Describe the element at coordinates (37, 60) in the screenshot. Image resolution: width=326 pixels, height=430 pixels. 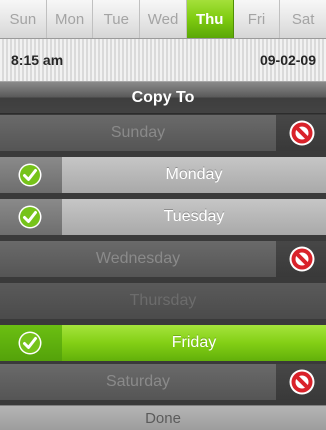
I see `time-text: 8:15 am` at that location.